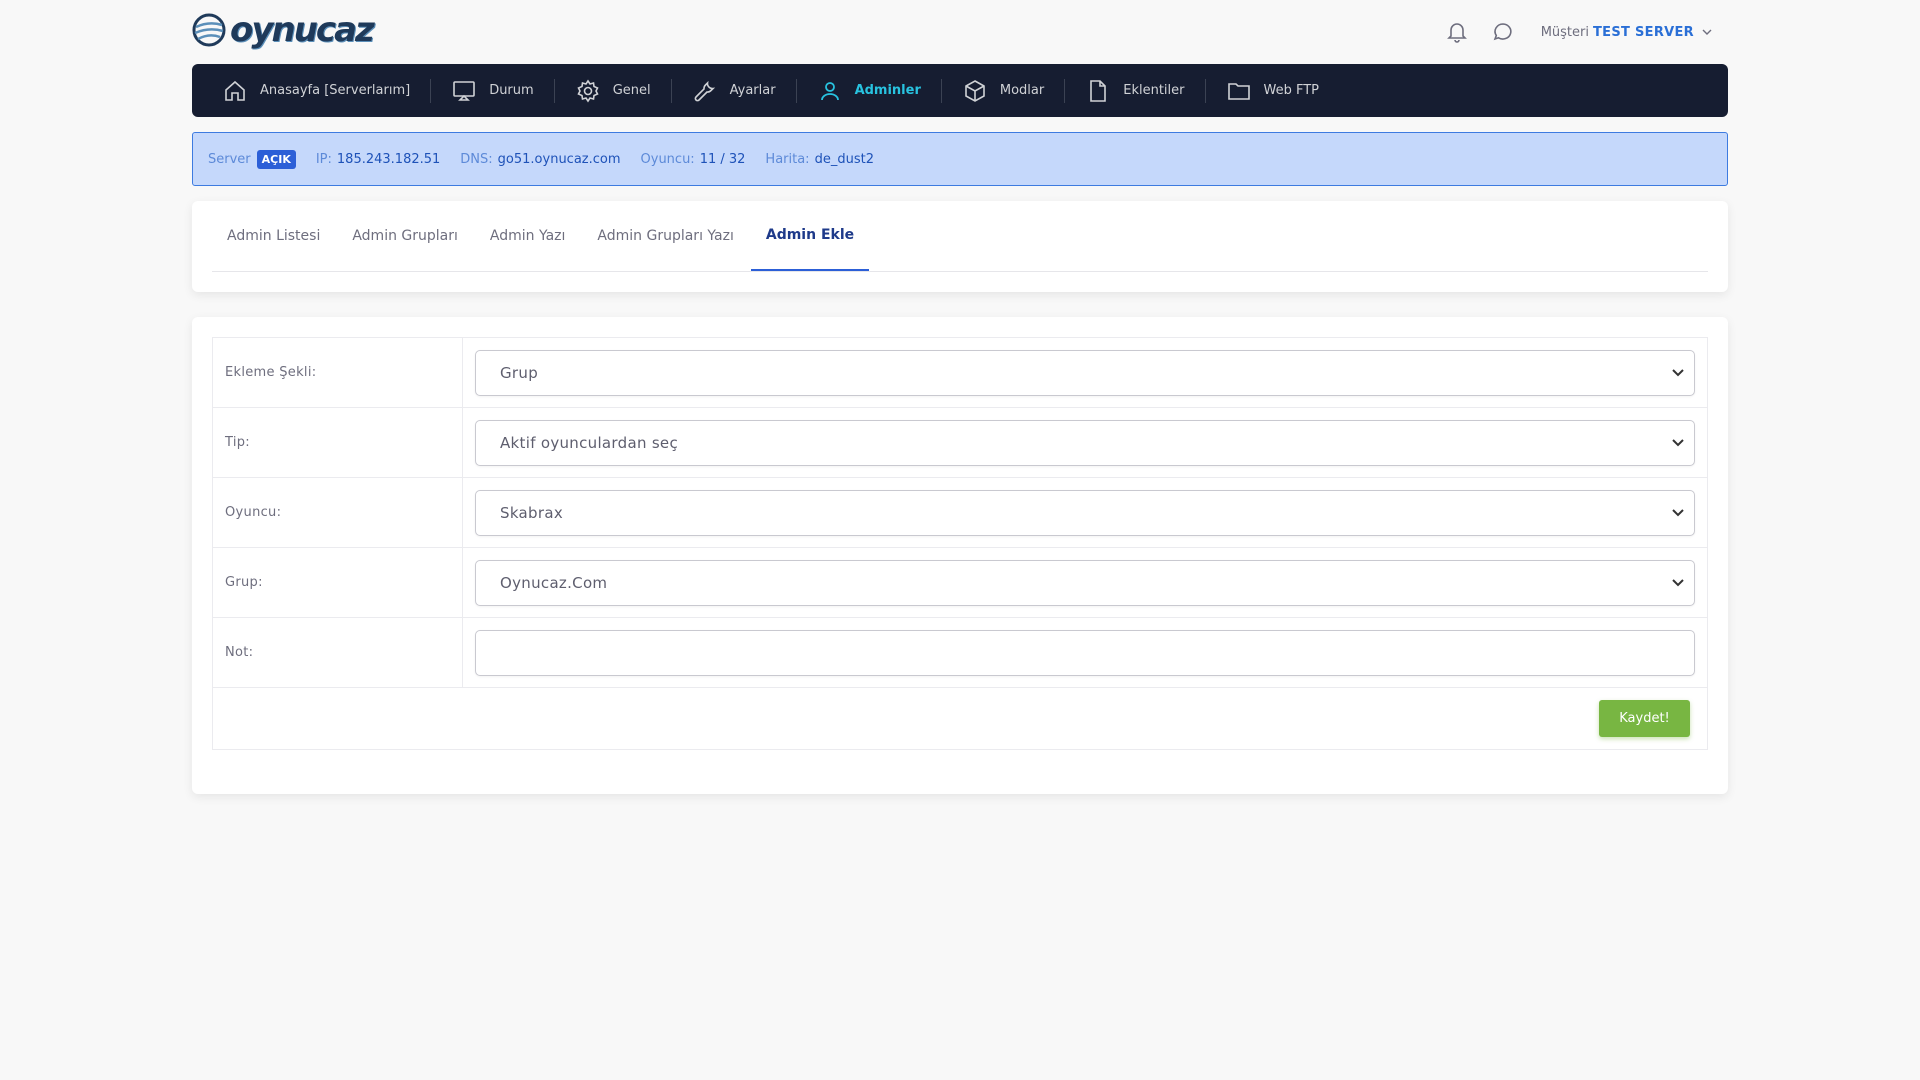 This screenshot has width=1920, height=1080. I want to click on nav-item-web-ftp: Web FTP, so click(1273, 90).